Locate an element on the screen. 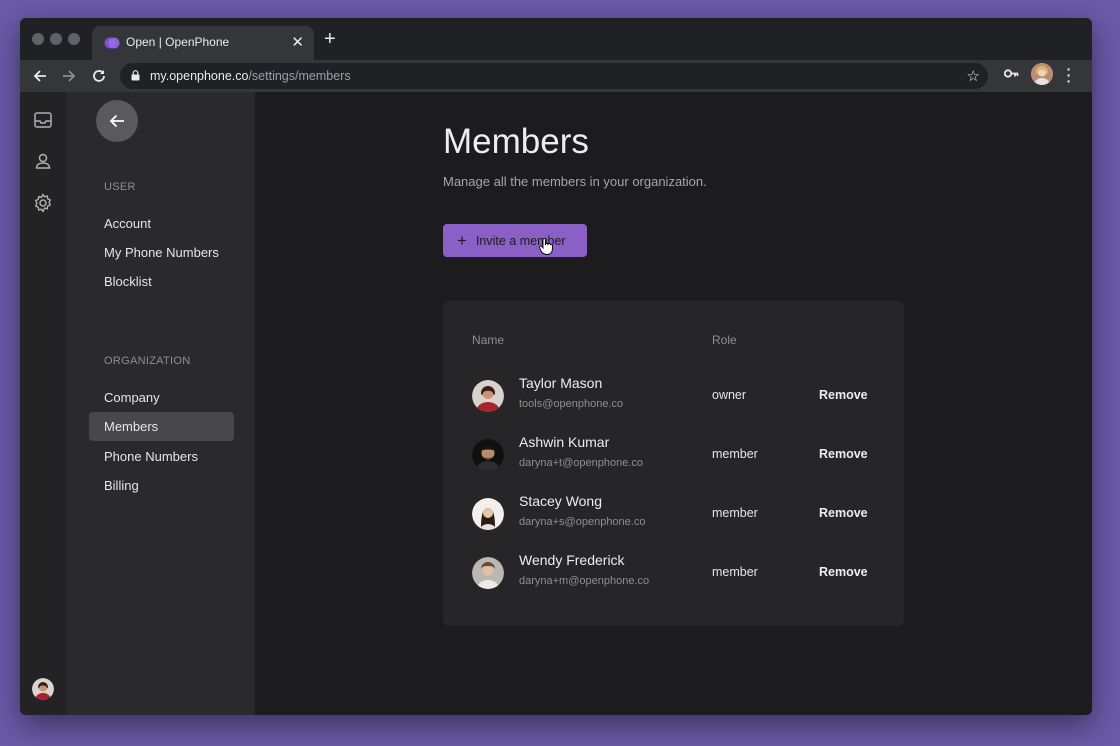  reload-icon is located at coordinates (99, 76).